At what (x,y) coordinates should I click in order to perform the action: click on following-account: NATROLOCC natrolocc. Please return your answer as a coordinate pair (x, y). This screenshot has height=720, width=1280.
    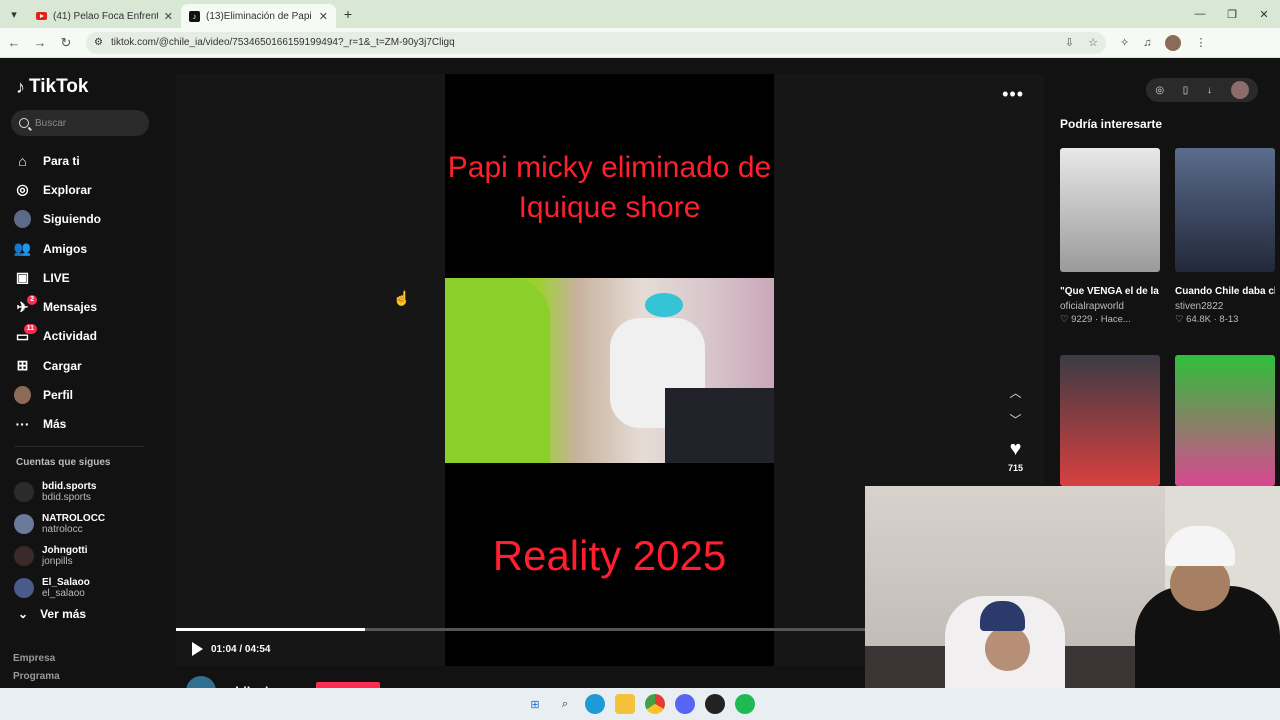
    Looking at the image, I should click on (59, 524).